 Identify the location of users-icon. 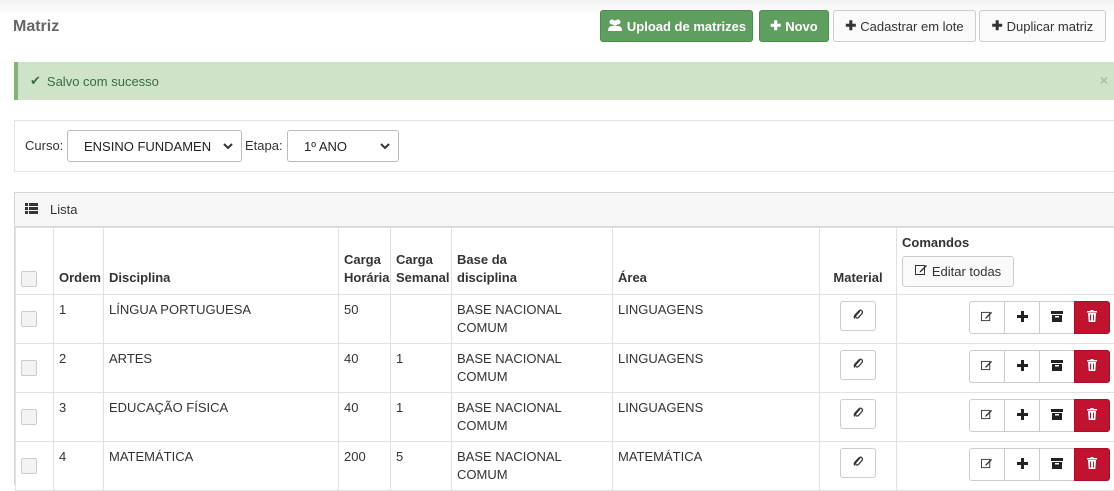
(615, 26).